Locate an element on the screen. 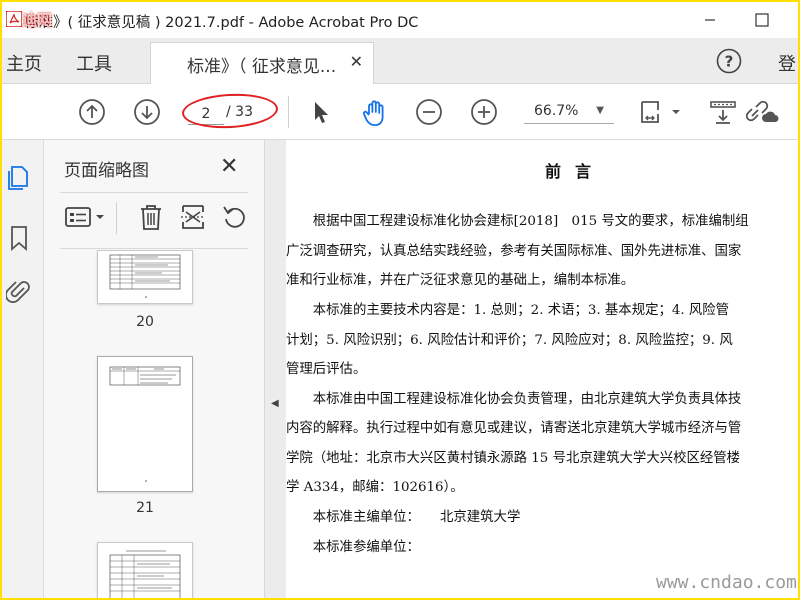  sign-in-link: 登 is located at coordinates (787, 63).